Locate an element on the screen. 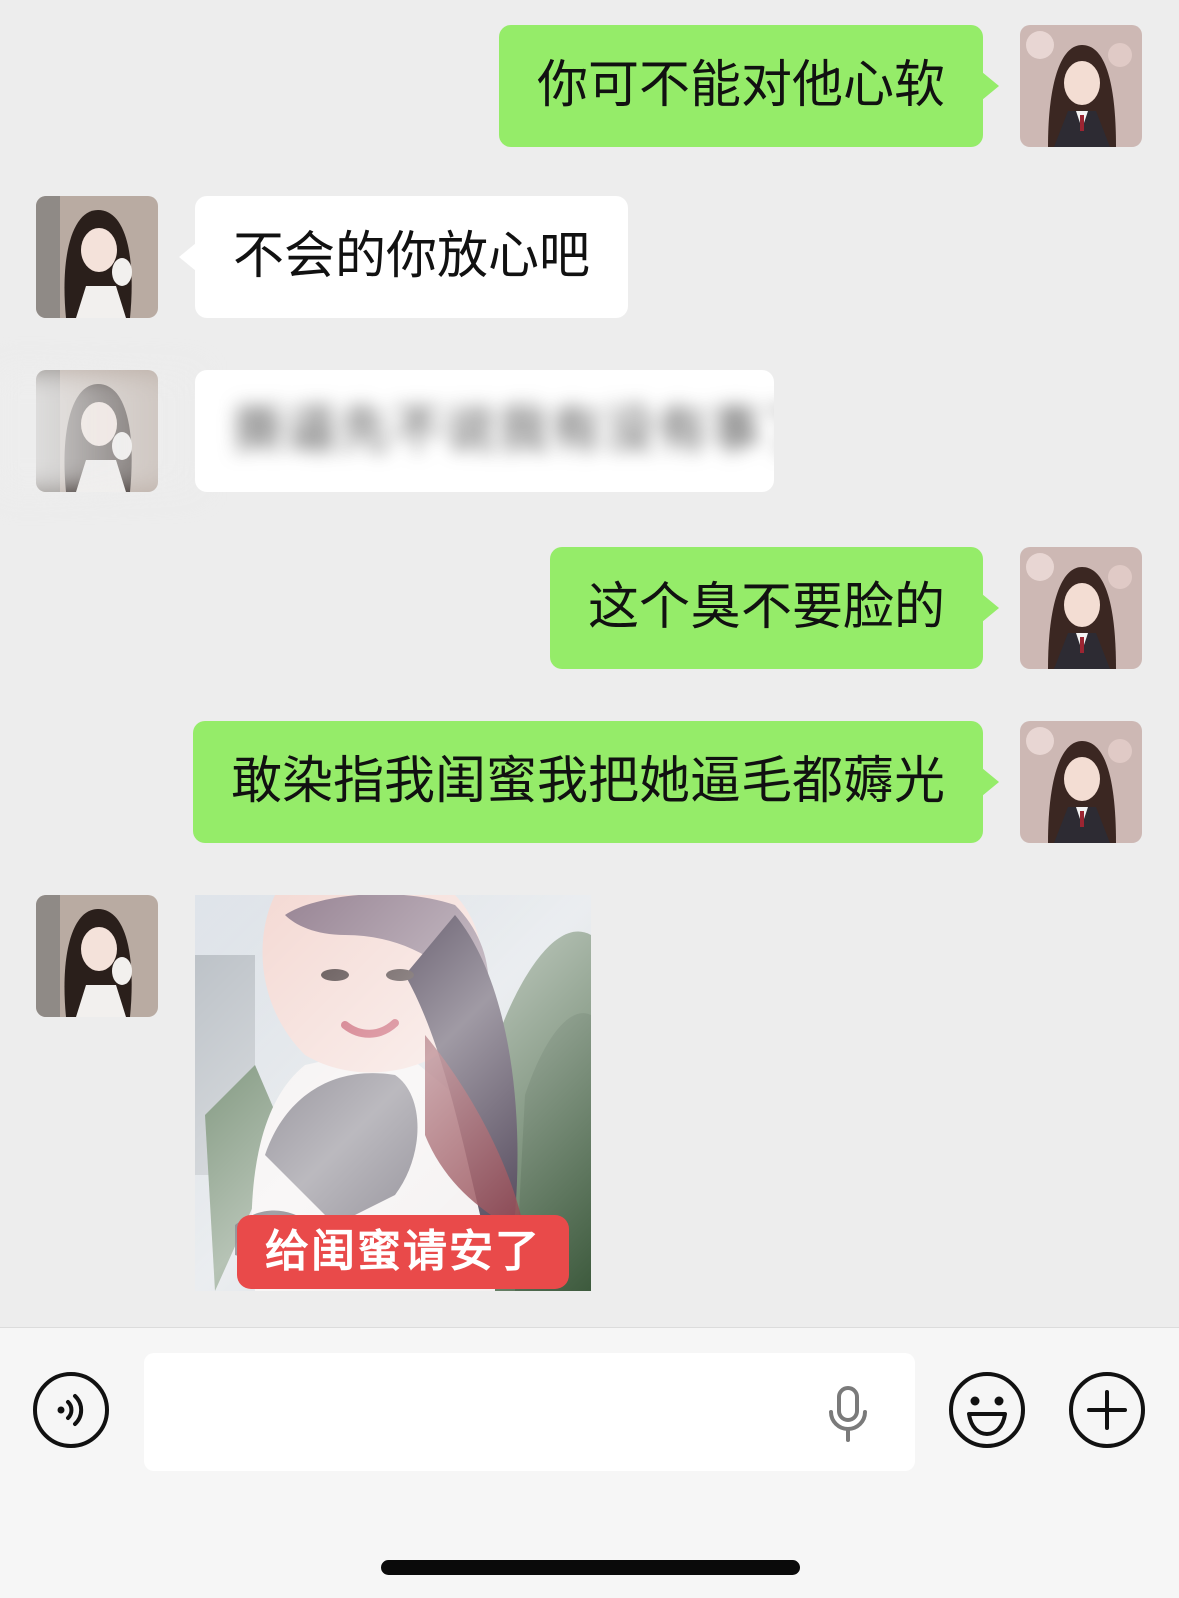  more-actions-button is located at coordinates (1107, 1410).